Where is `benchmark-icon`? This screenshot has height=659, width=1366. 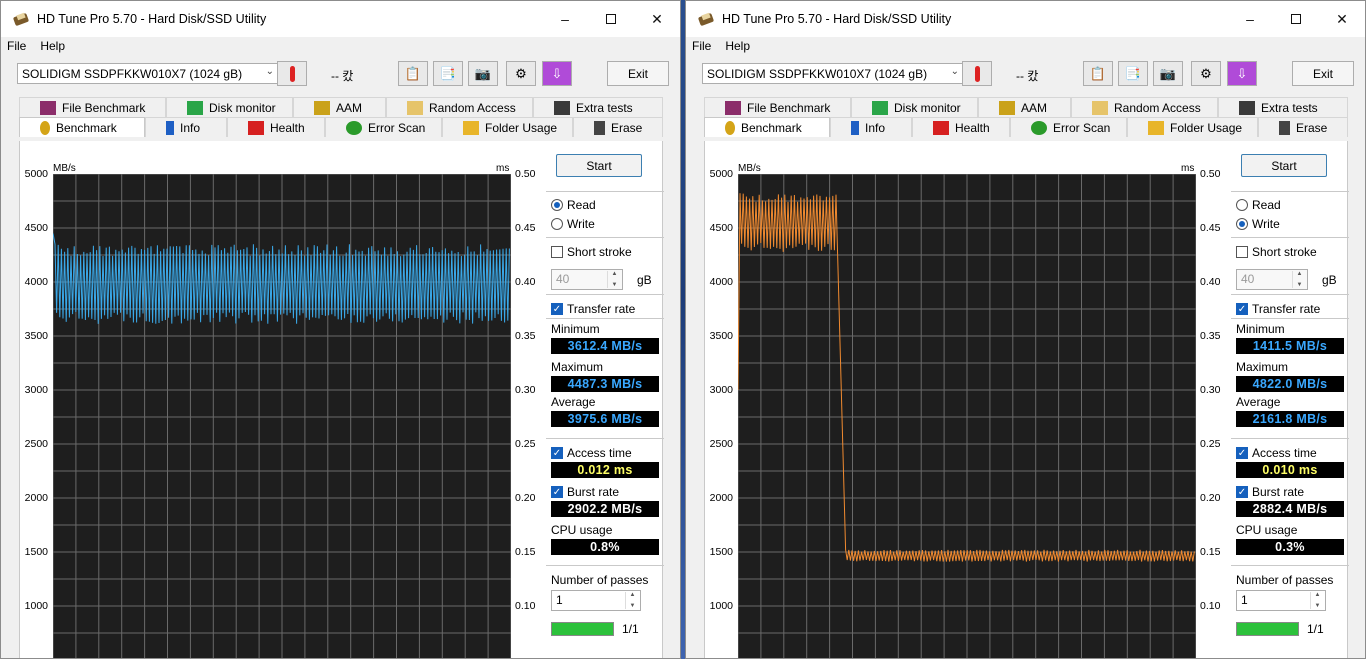 benchmark-icon is located at coordinates (45, 127).